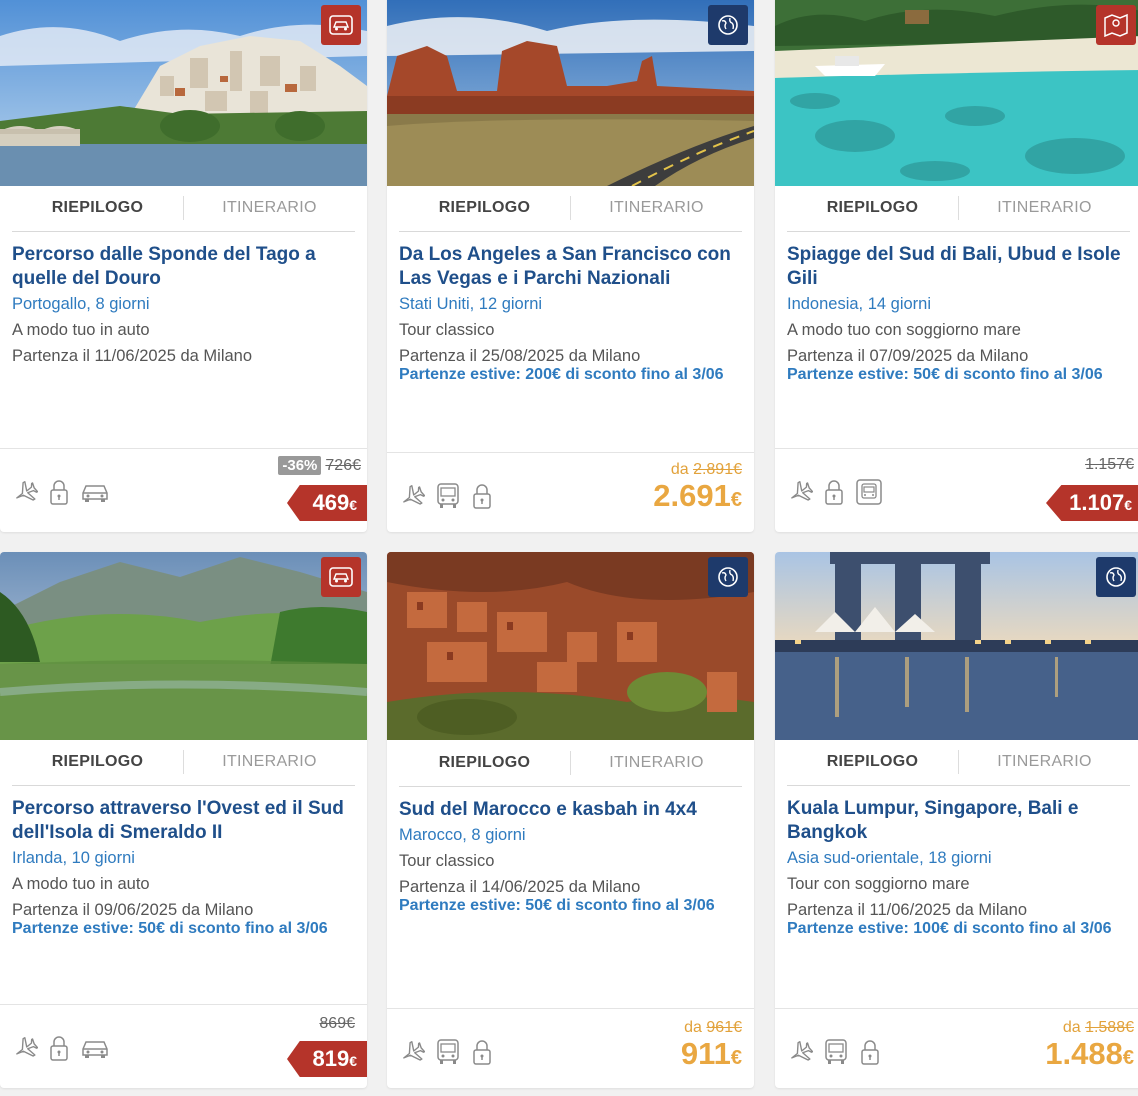 The width and height of the screenshot is (1138, 1096). What do you see at coordinates (132, 356) in the screenshot?
I see `tour-departure: Partenza il 11/06/2025 da Milano` at bounding box center [132, 356].